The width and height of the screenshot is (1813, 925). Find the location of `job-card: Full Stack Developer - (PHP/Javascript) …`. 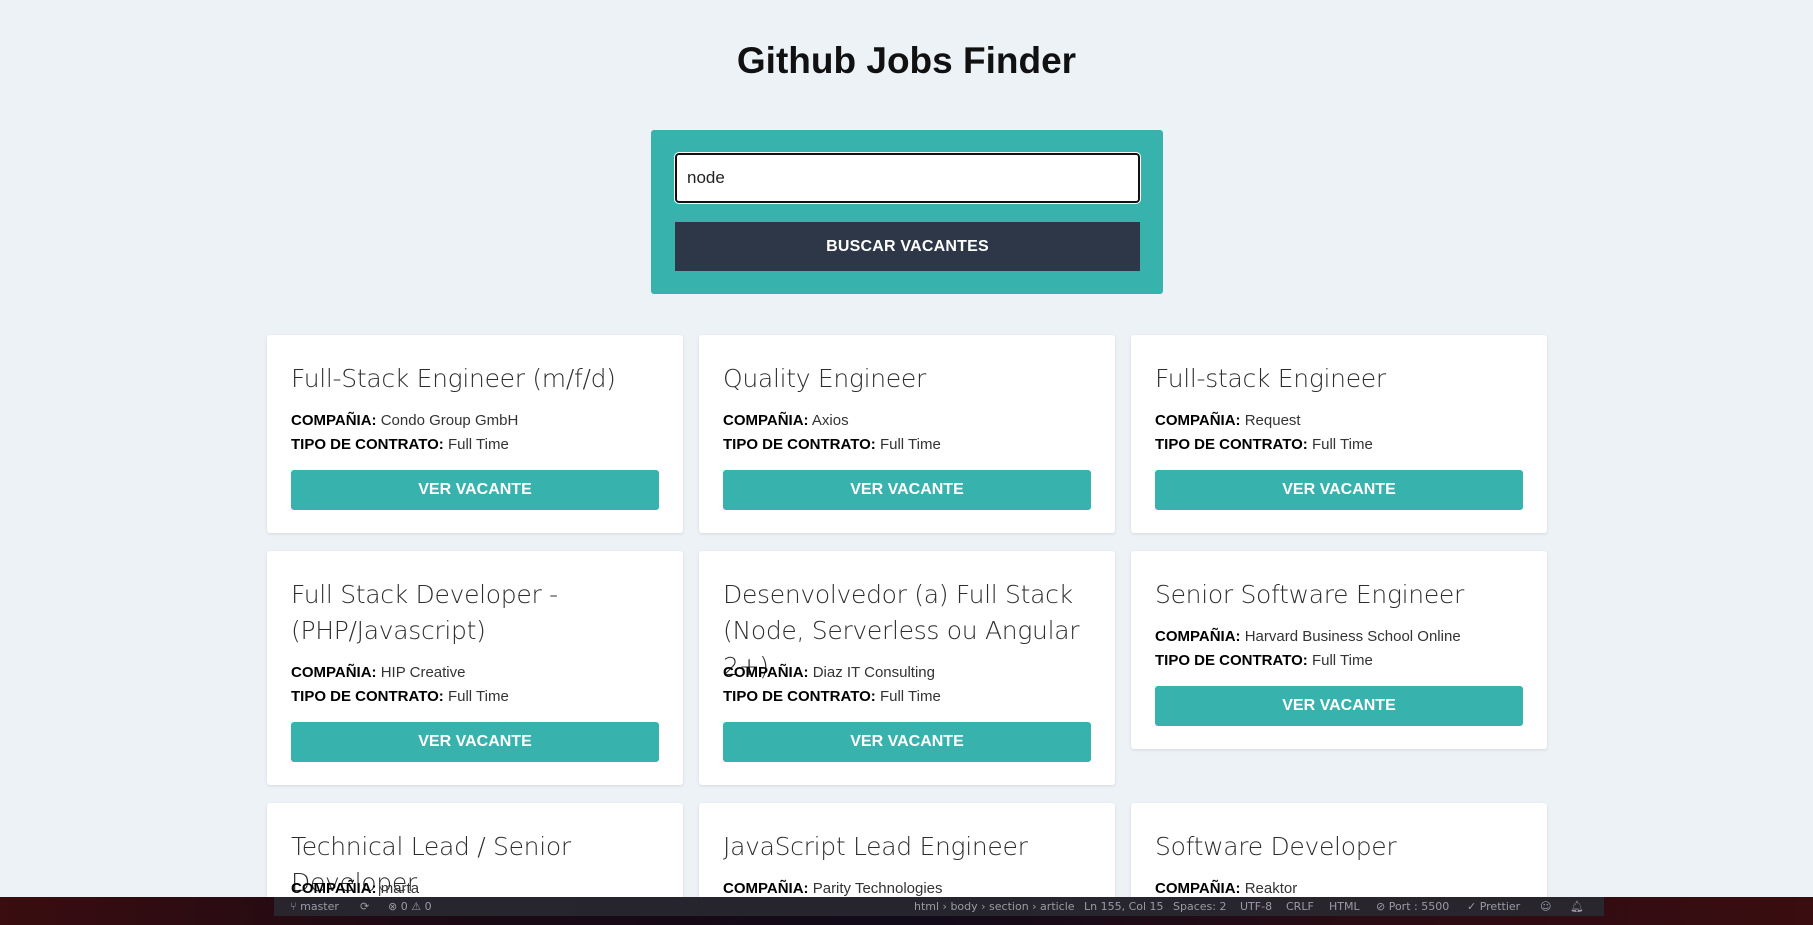

job-card: Full Stack Developer - (PHP/Javascript) … is located at coordinates (475, 668).